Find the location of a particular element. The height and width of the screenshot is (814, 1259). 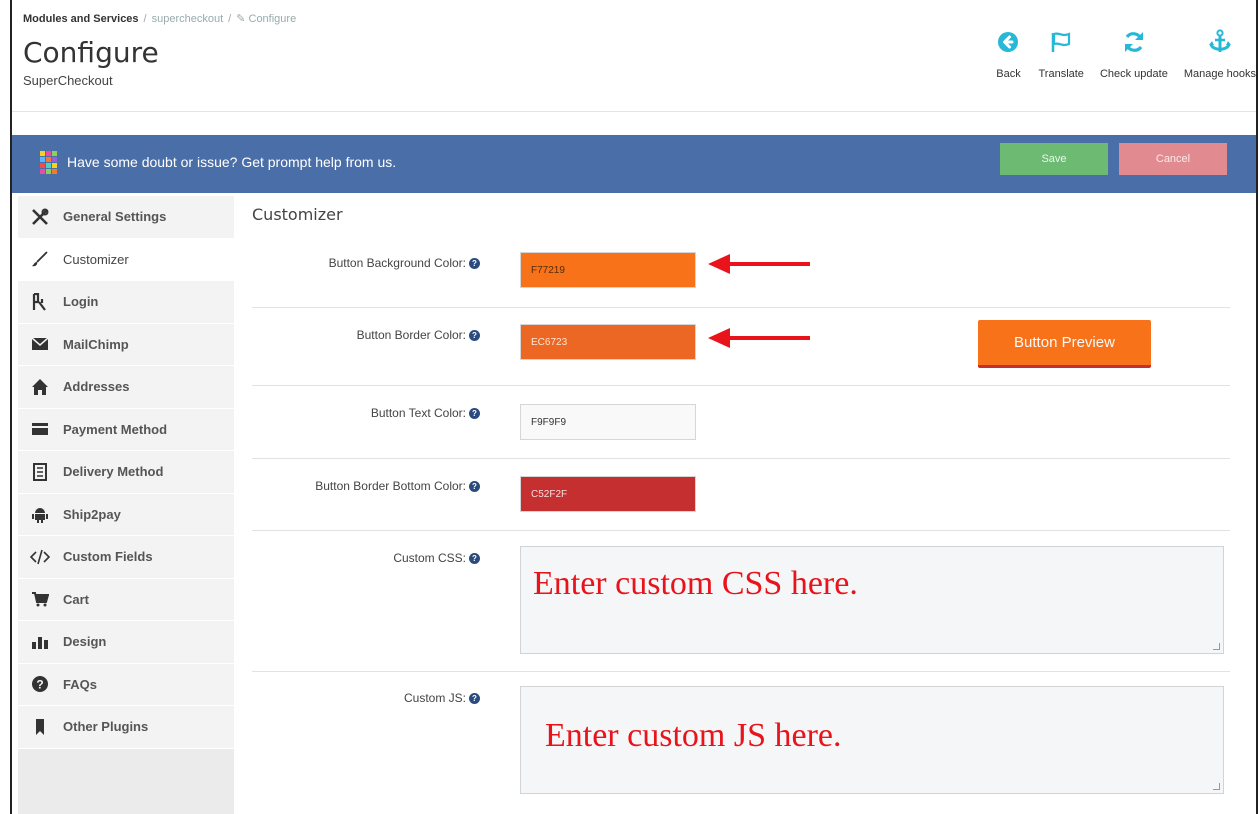

check-update-button: Check update is located at coordinates (1134, 54).